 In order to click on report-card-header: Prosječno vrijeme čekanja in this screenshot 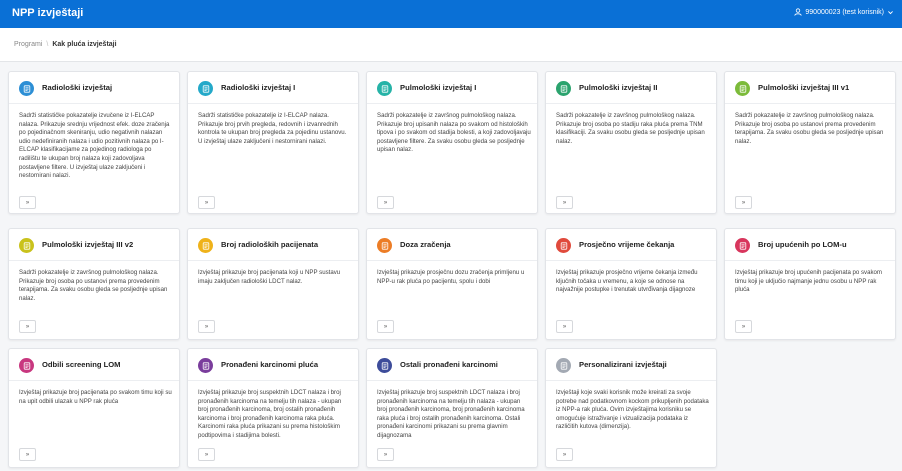, I will do `click(631, 245)`.